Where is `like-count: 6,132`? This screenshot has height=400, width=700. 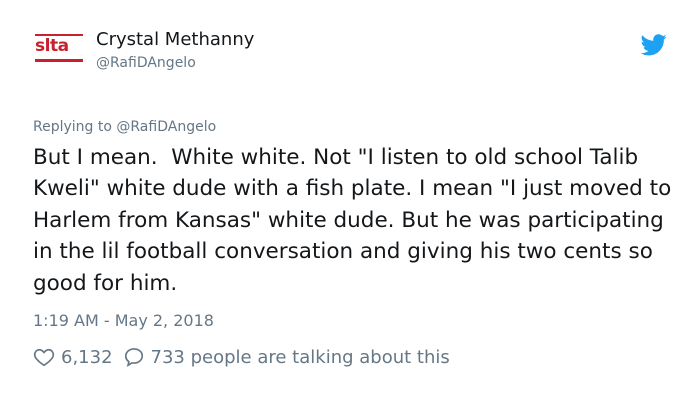
like-count: 6,132 is located at coordinates (87, 357).